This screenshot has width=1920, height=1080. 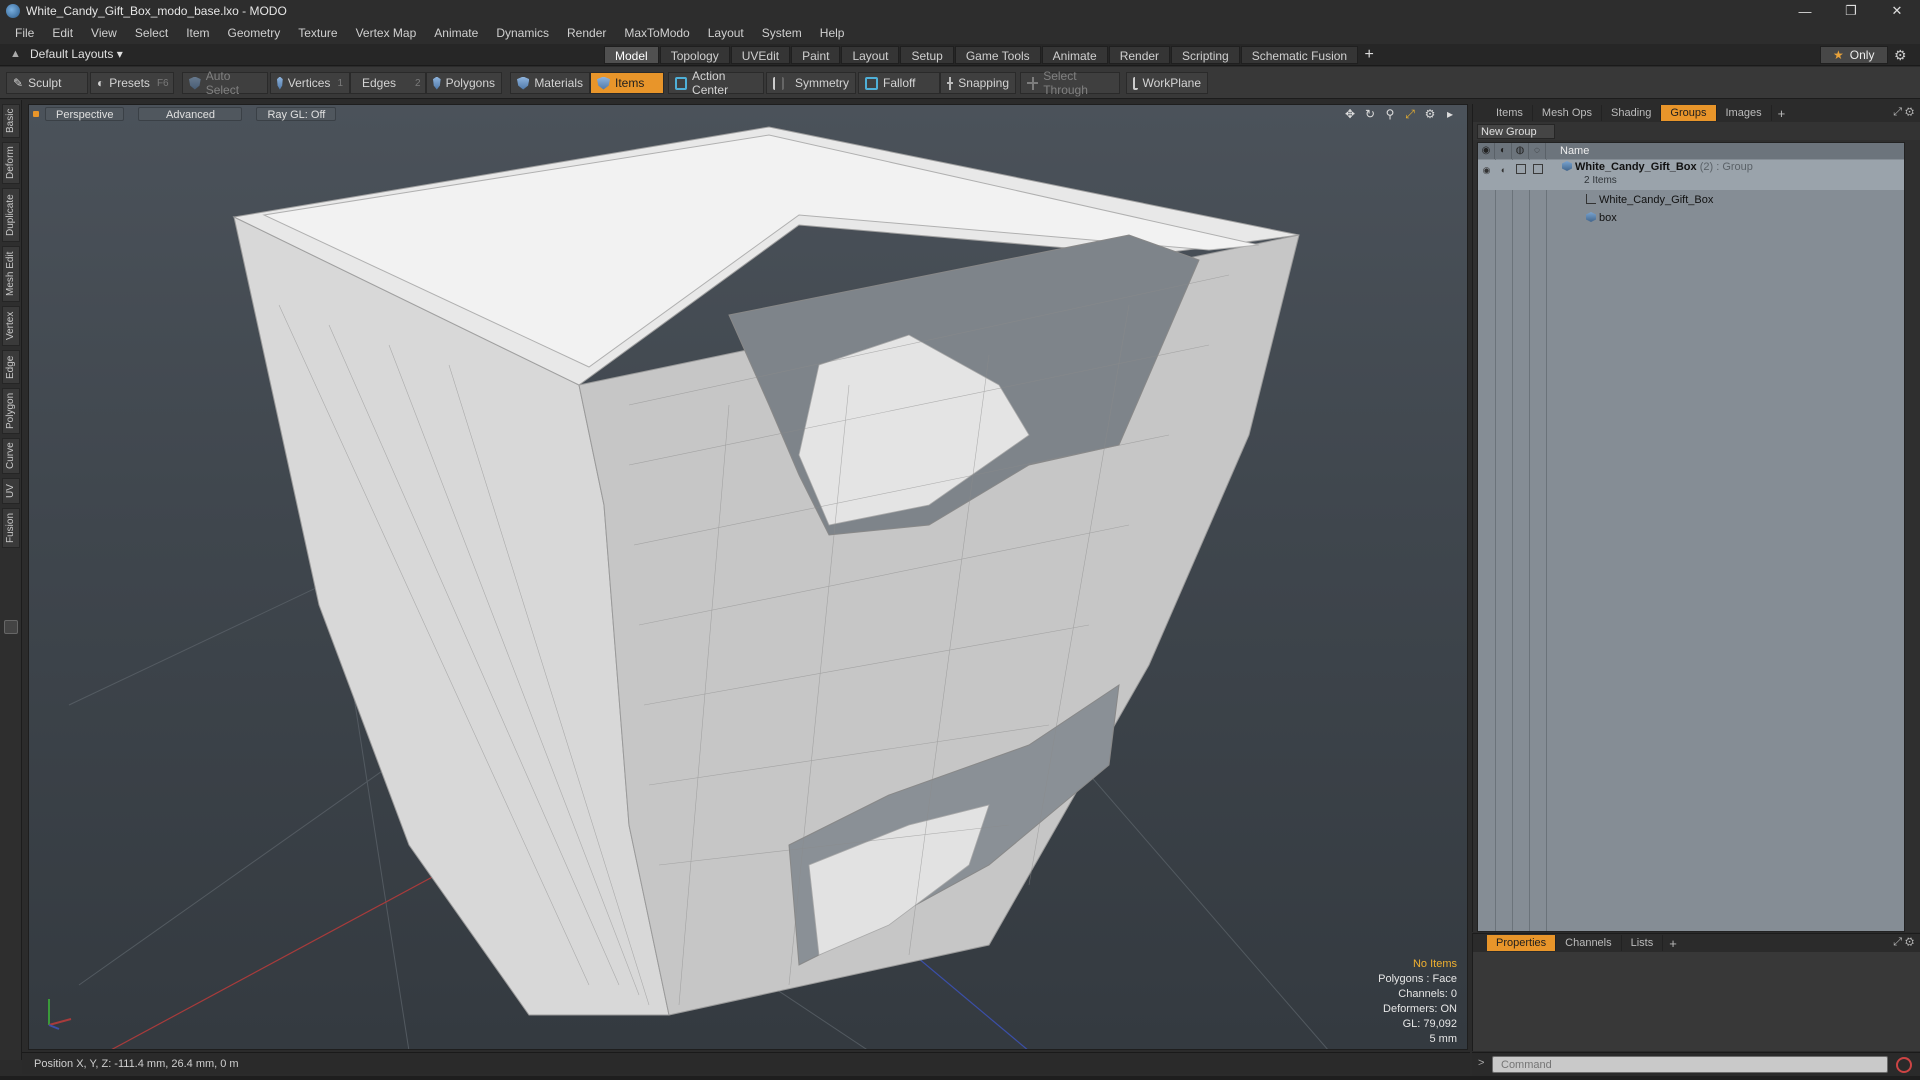 I want to click on add-tab-button: +, so click(x=1369, y=55).